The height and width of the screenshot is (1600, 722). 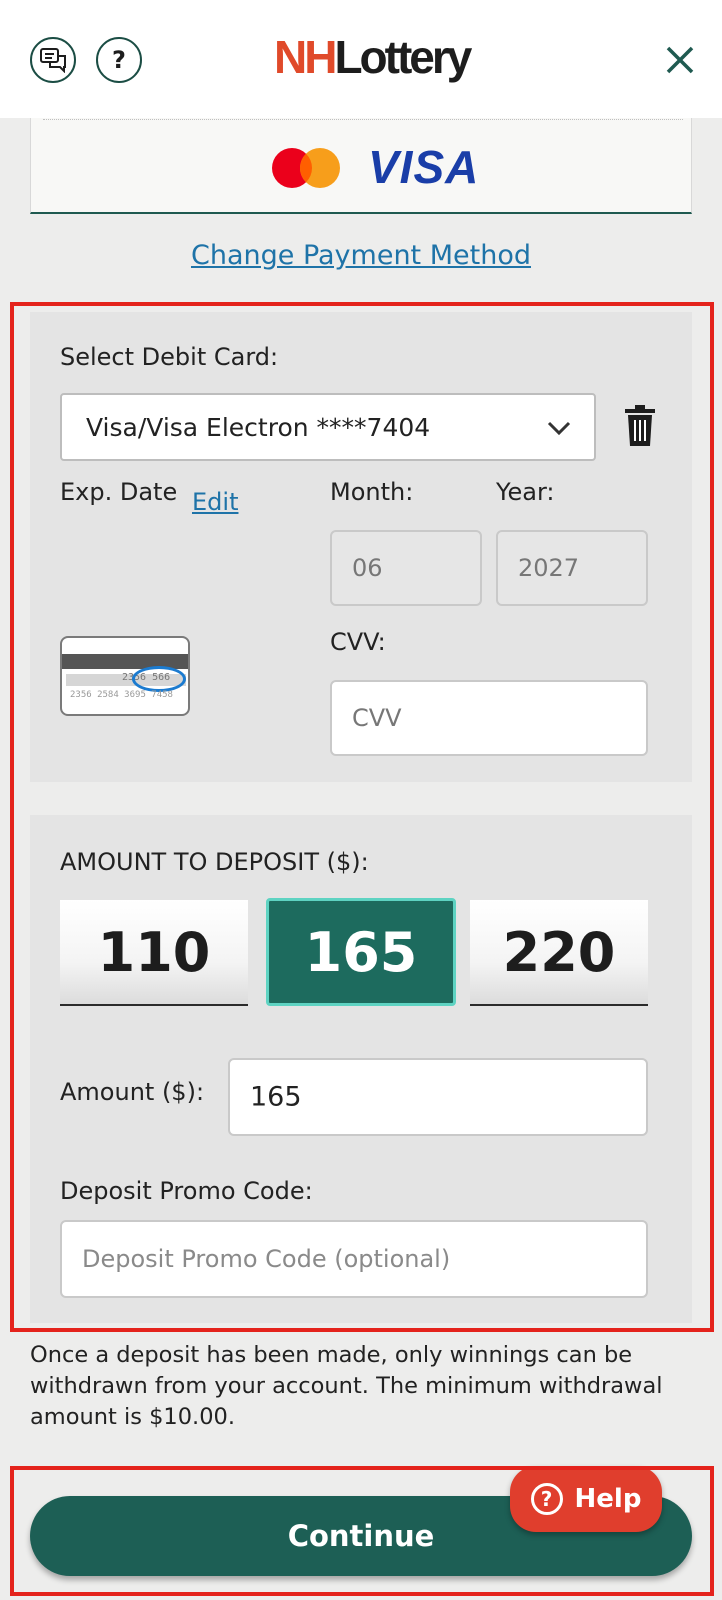 What do you see at coordinates (424, 167) in the screenshot?
I see `visa-logo: VISA` at bounding box center [424, 167].